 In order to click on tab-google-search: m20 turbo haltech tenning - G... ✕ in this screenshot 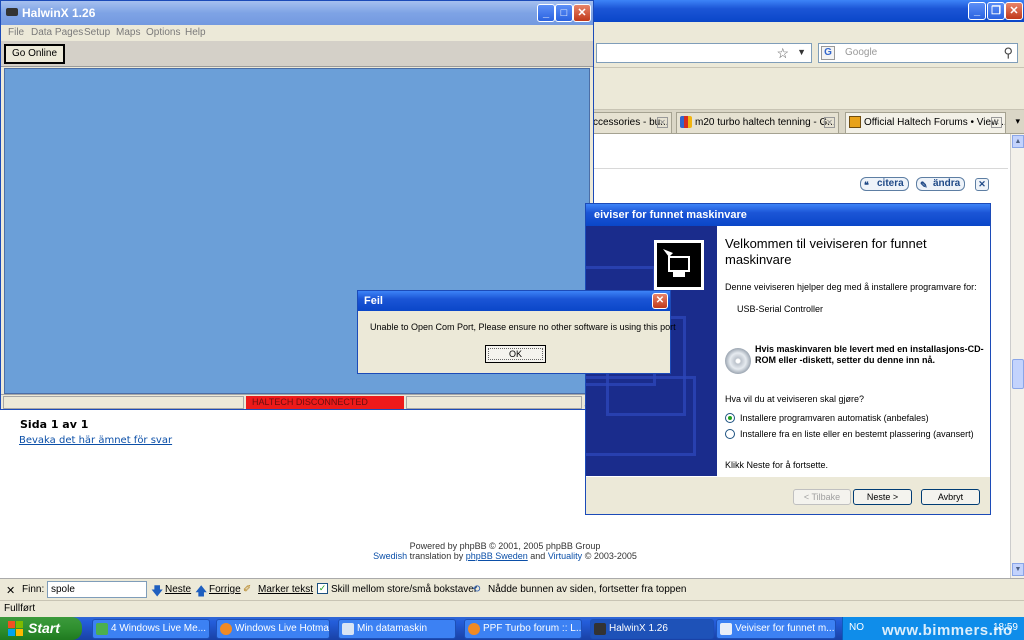, I will do `click(757, 122)`.